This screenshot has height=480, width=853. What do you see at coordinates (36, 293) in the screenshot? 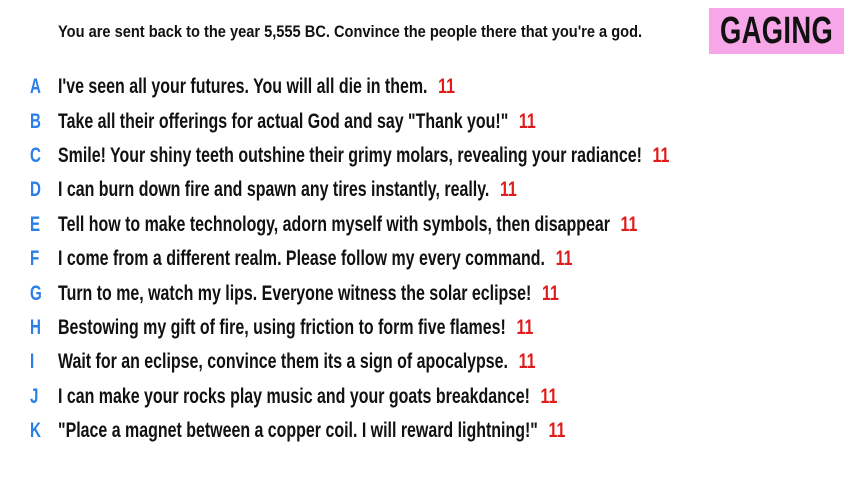
I see `option-letter: G` at bounding box center [36, 293].